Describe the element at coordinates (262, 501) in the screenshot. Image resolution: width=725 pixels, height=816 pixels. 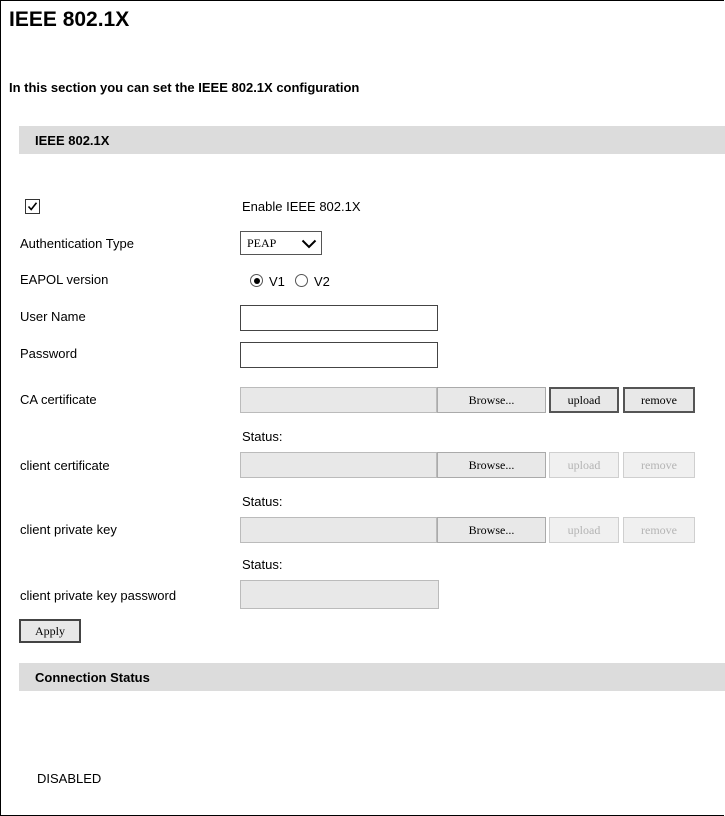
I see `client-cert-status: Status:` at that location.